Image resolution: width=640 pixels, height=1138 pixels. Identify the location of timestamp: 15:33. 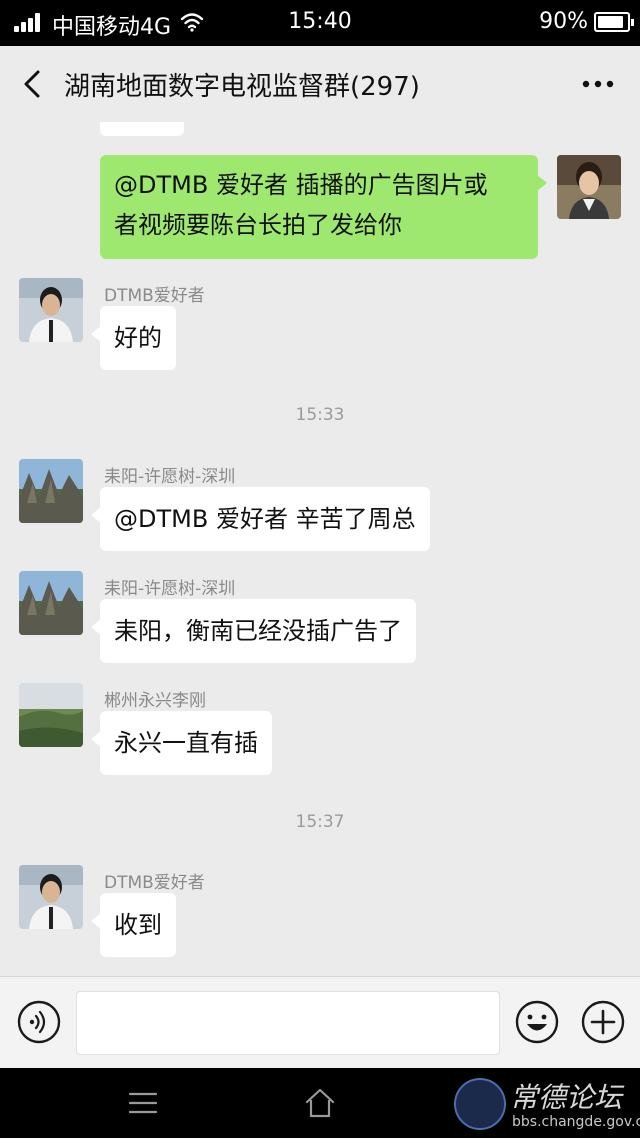
(320, 415).